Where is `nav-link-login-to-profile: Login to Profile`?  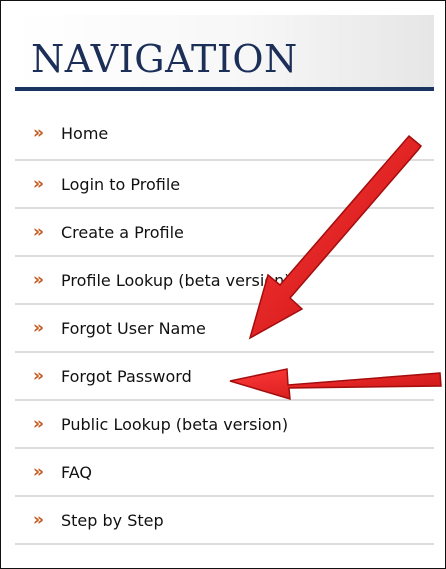 nav-link-login-to-profile: Login to Profile is located at coordinates (120, 184).